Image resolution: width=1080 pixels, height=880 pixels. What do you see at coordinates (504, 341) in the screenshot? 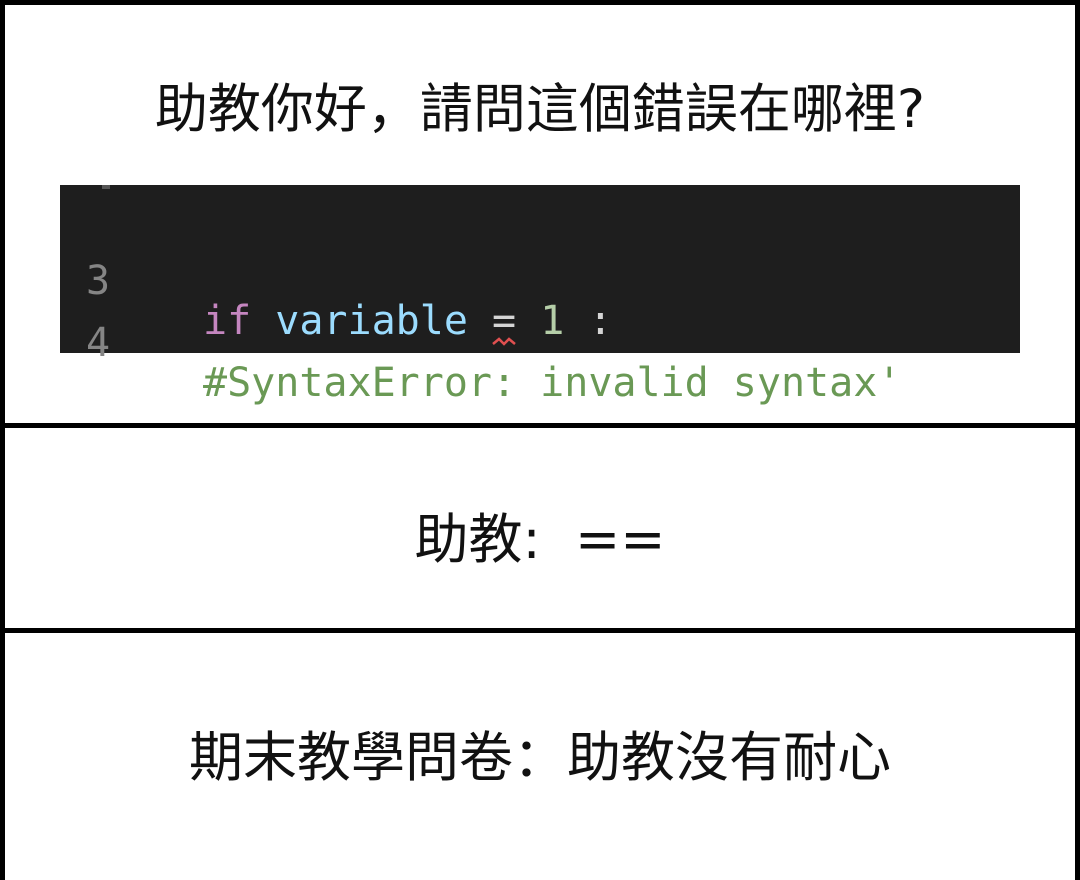
I see `error-squiggle-icon` at bounding box center [504, 341].